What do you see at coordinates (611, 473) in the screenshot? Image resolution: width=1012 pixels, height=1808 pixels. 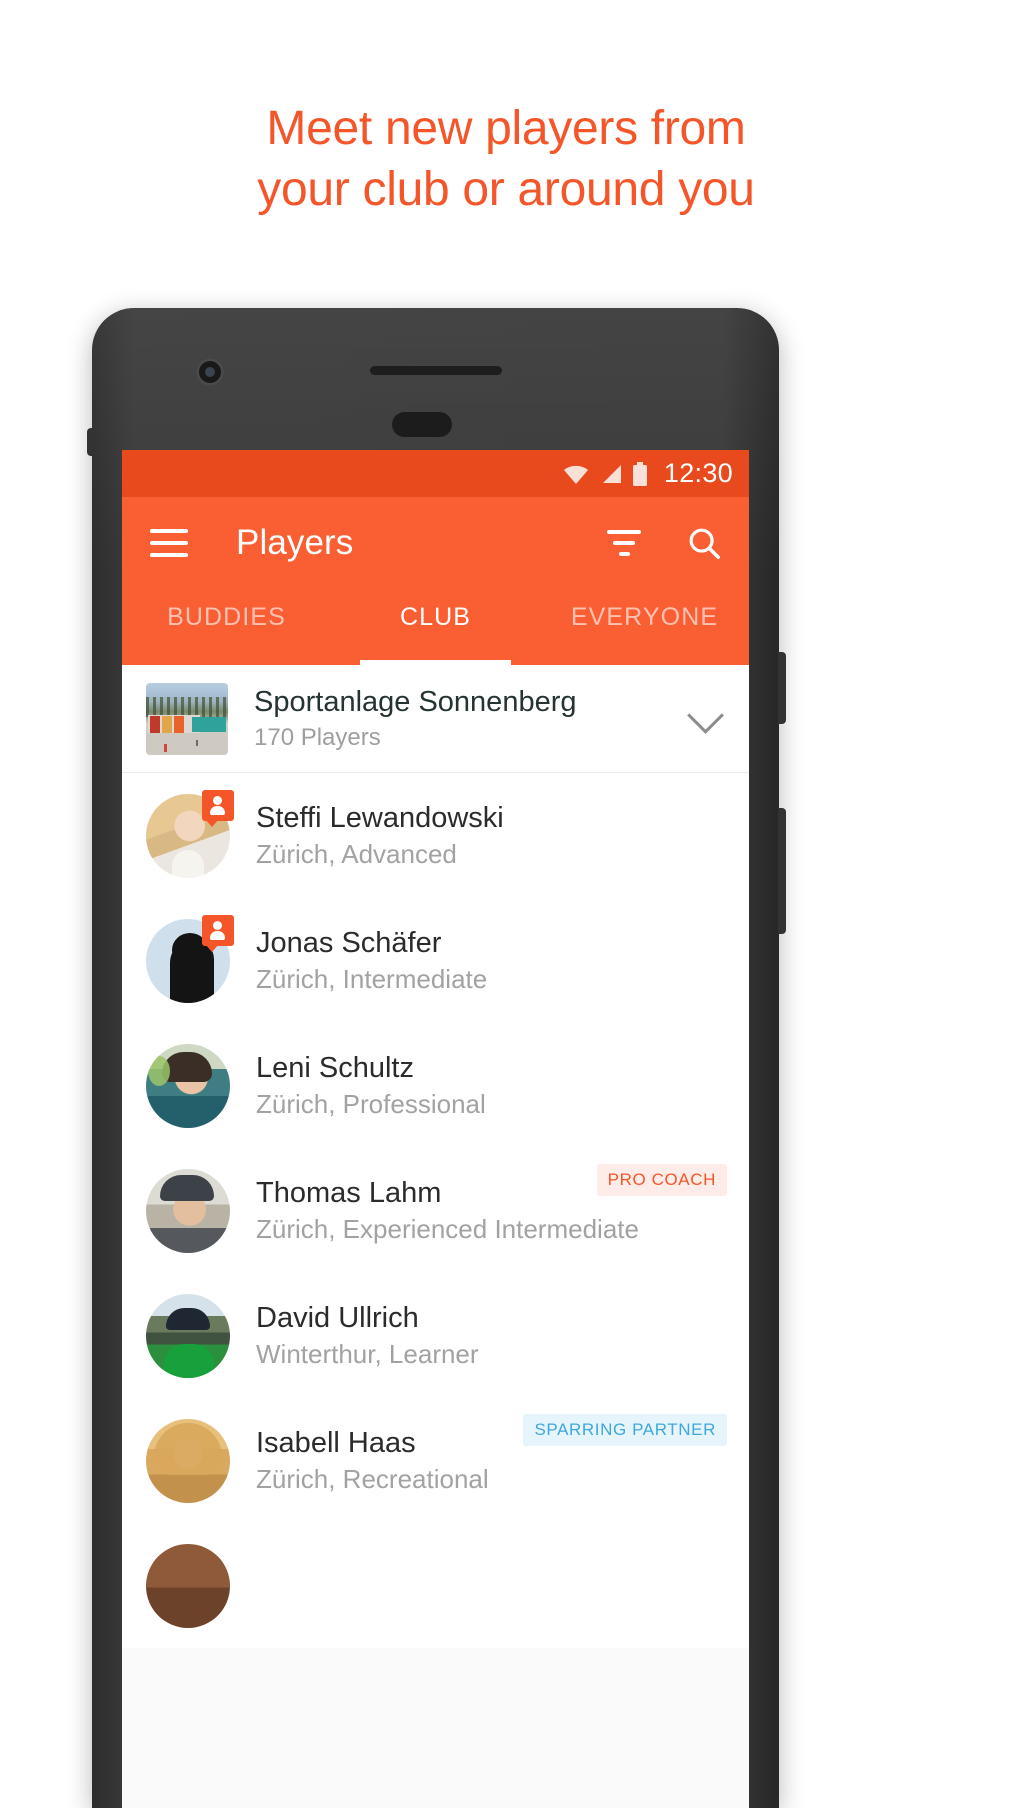 I see `signal-icon` at bounding box center [611, 473].